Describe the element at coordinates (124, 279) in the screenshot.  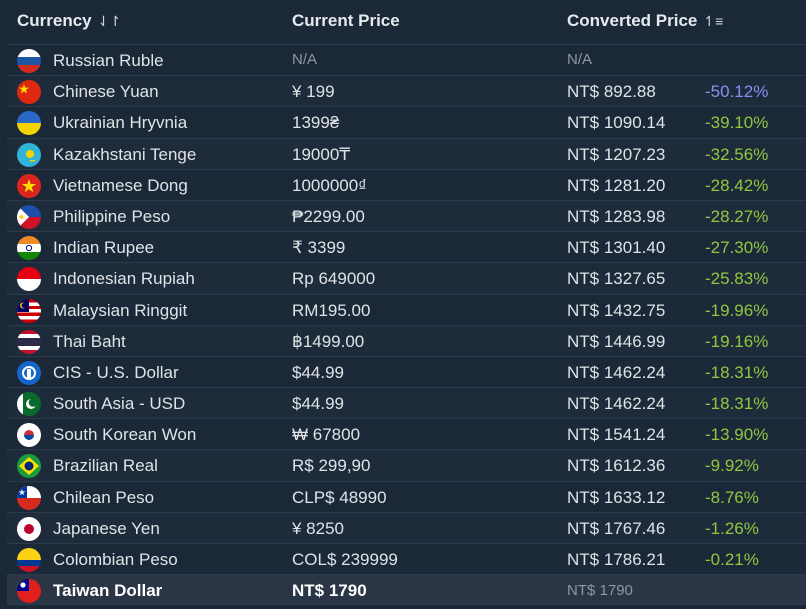
I see `currency-name: Indonesian Rupiah` at that location.